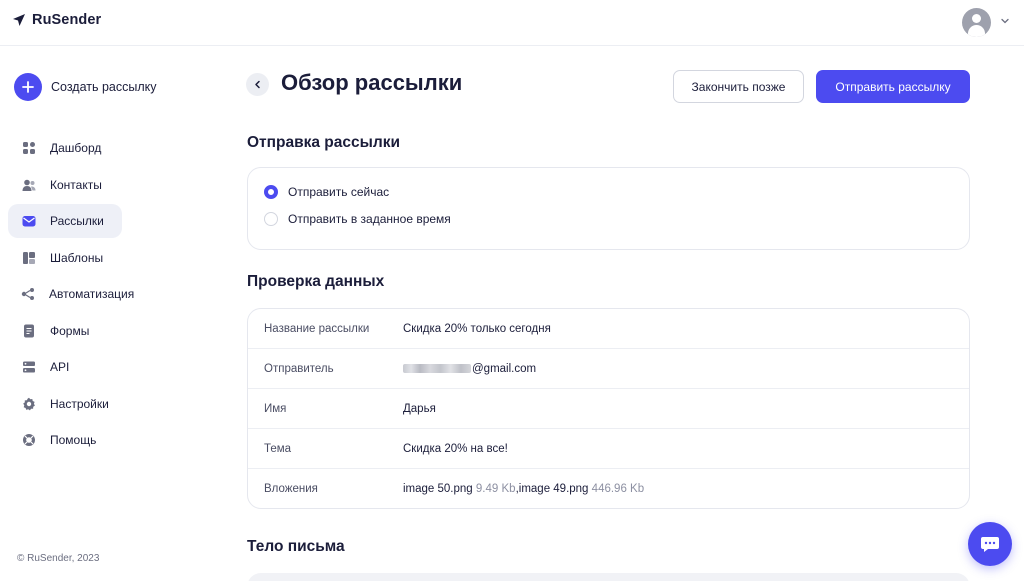  I want to click on body-section-title: Тело письма, so click(296, 546).